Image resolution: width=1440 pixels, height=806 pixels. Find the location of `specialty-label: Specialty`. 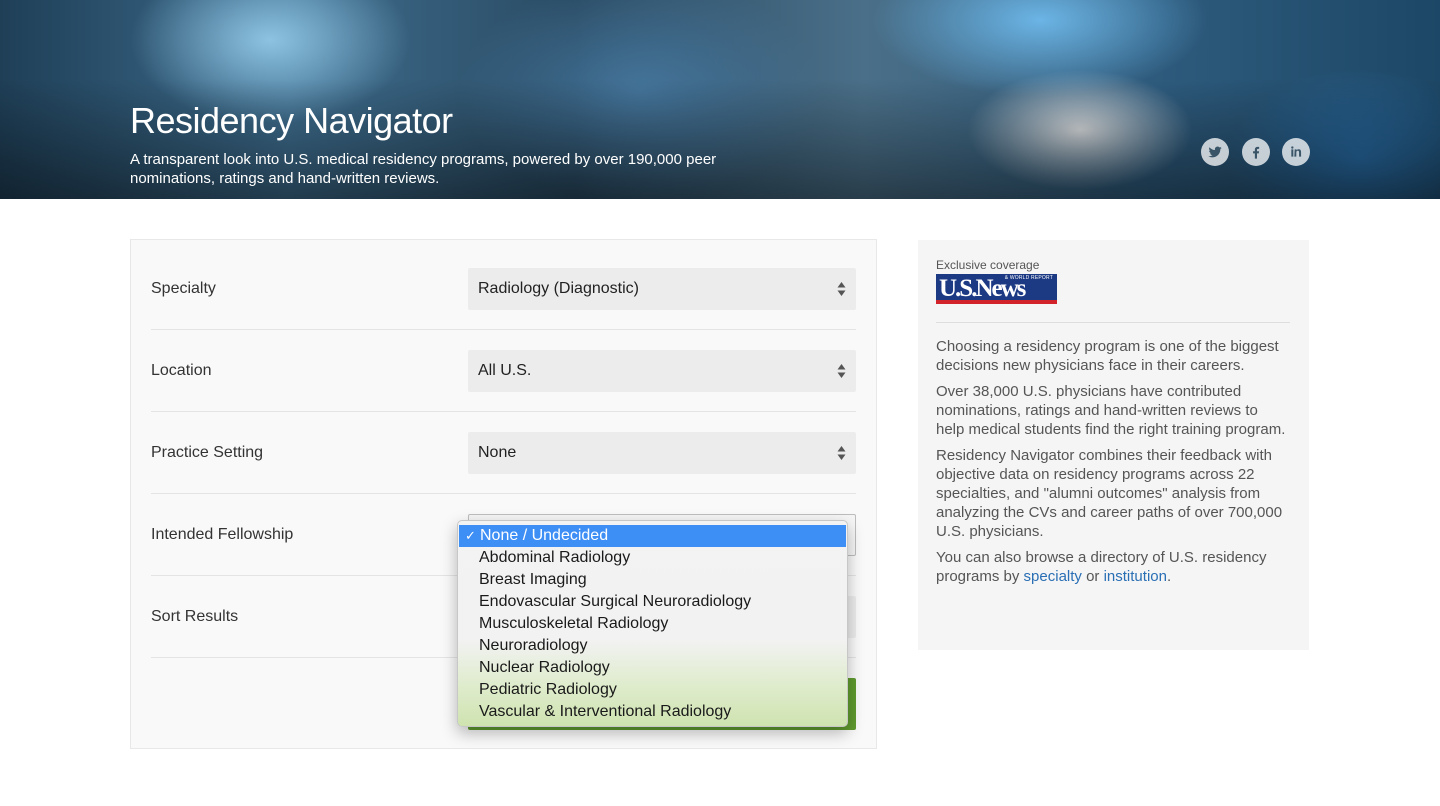

specialty-label: Specialty is located at coordinates (183, 288).